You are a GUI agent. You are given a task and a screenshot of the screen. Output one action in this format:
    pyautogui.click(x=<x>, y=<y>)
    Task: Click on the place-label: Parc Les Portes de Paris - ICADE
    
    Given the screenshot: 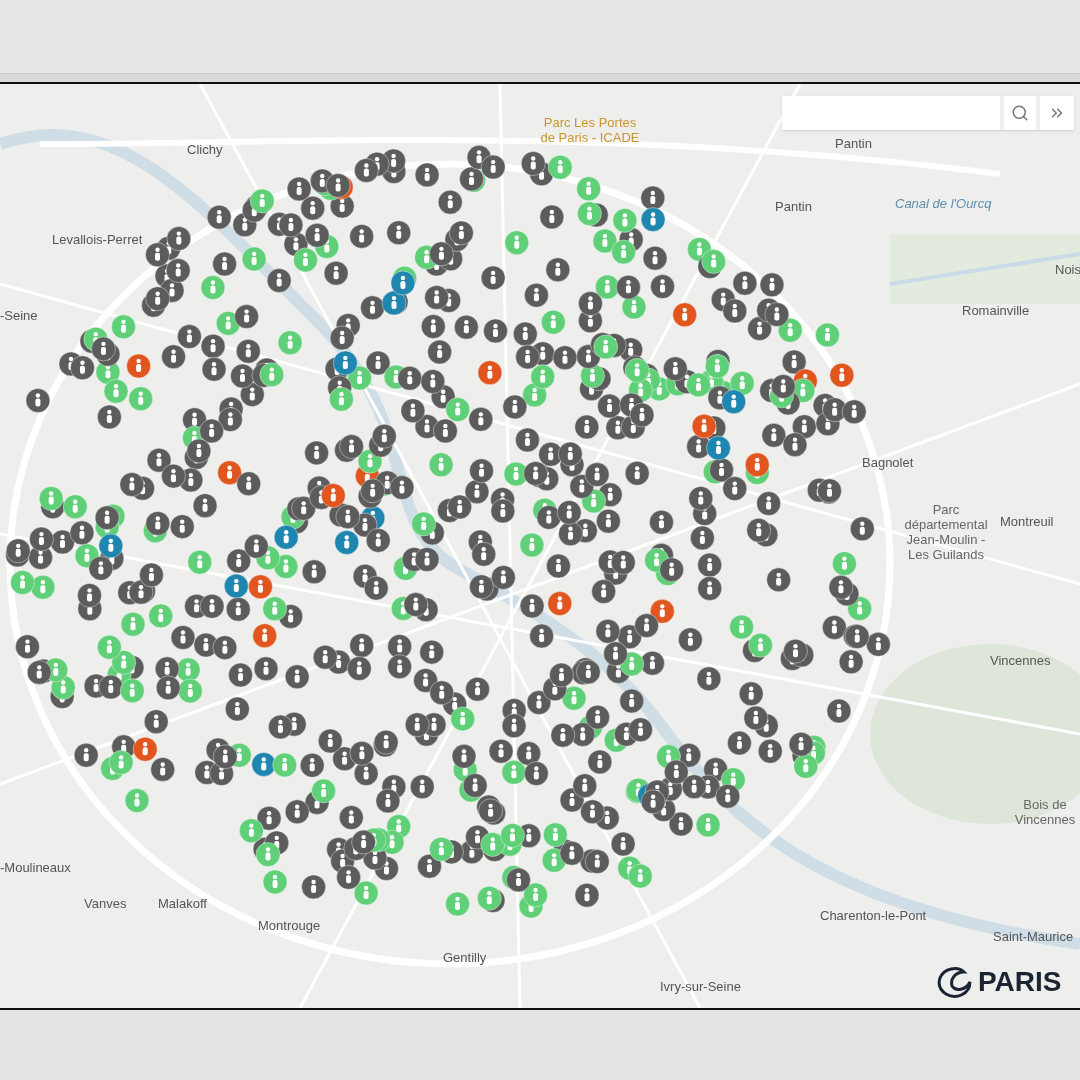 What is the action you would take?
    pyautogui.click(x=590, y=130)
    